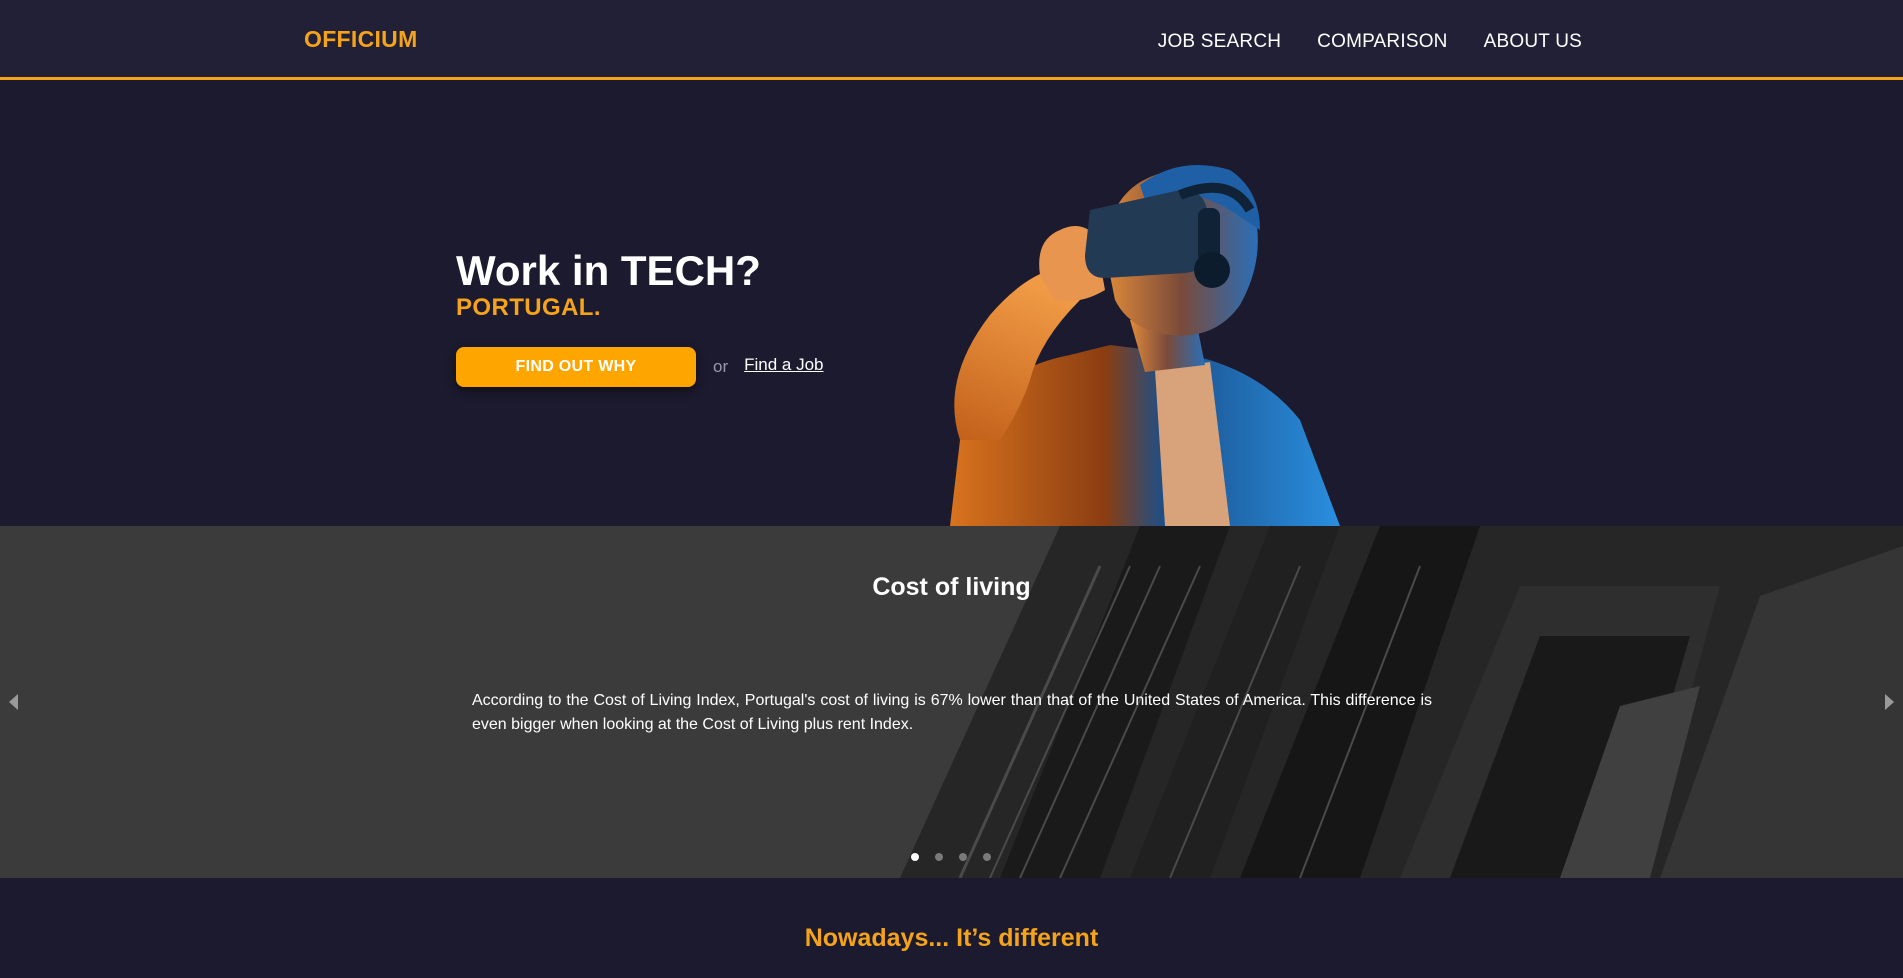 This screenshot has width=1903, height=978. Describe the element at coordinates (1382, 42) in the screenshot. I see `nav-comparison: COMPARISON` at that location.